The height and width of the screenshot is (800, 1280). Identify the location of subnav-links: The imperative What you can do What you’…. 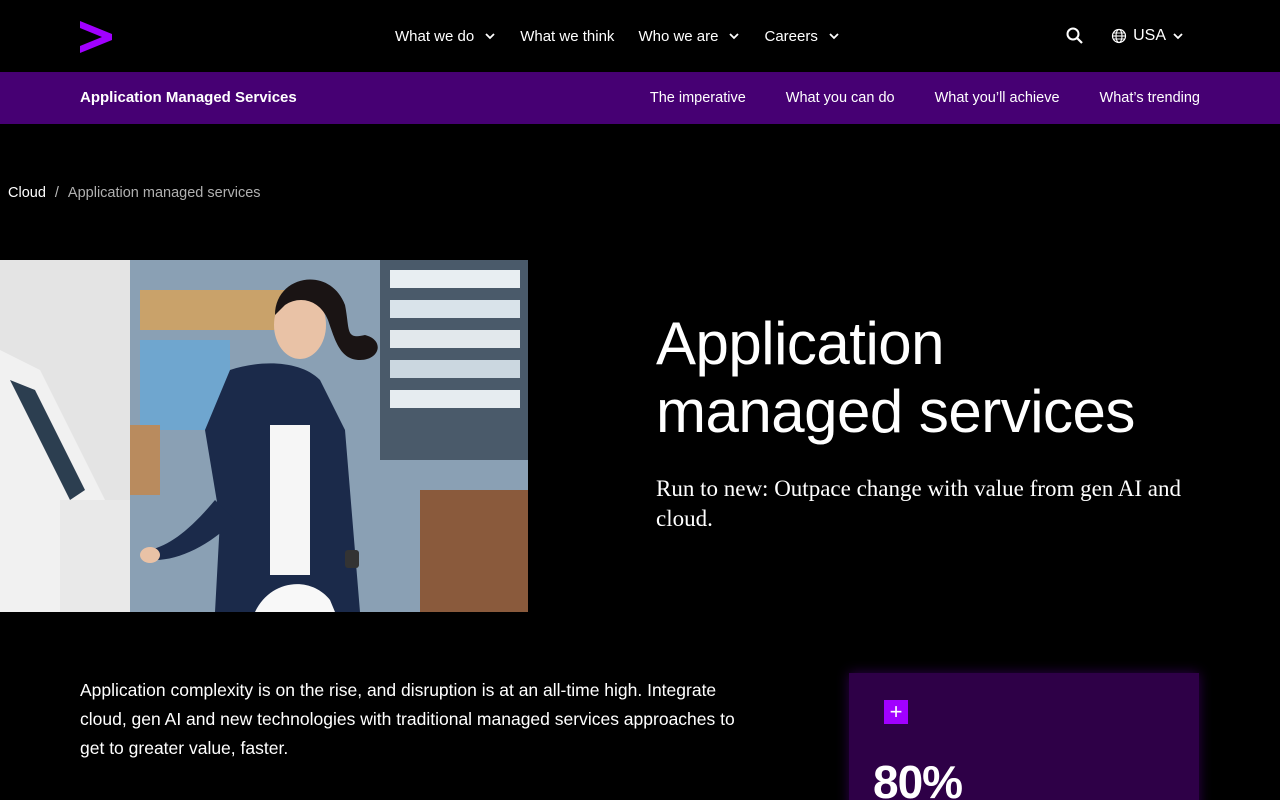
(905, 98).